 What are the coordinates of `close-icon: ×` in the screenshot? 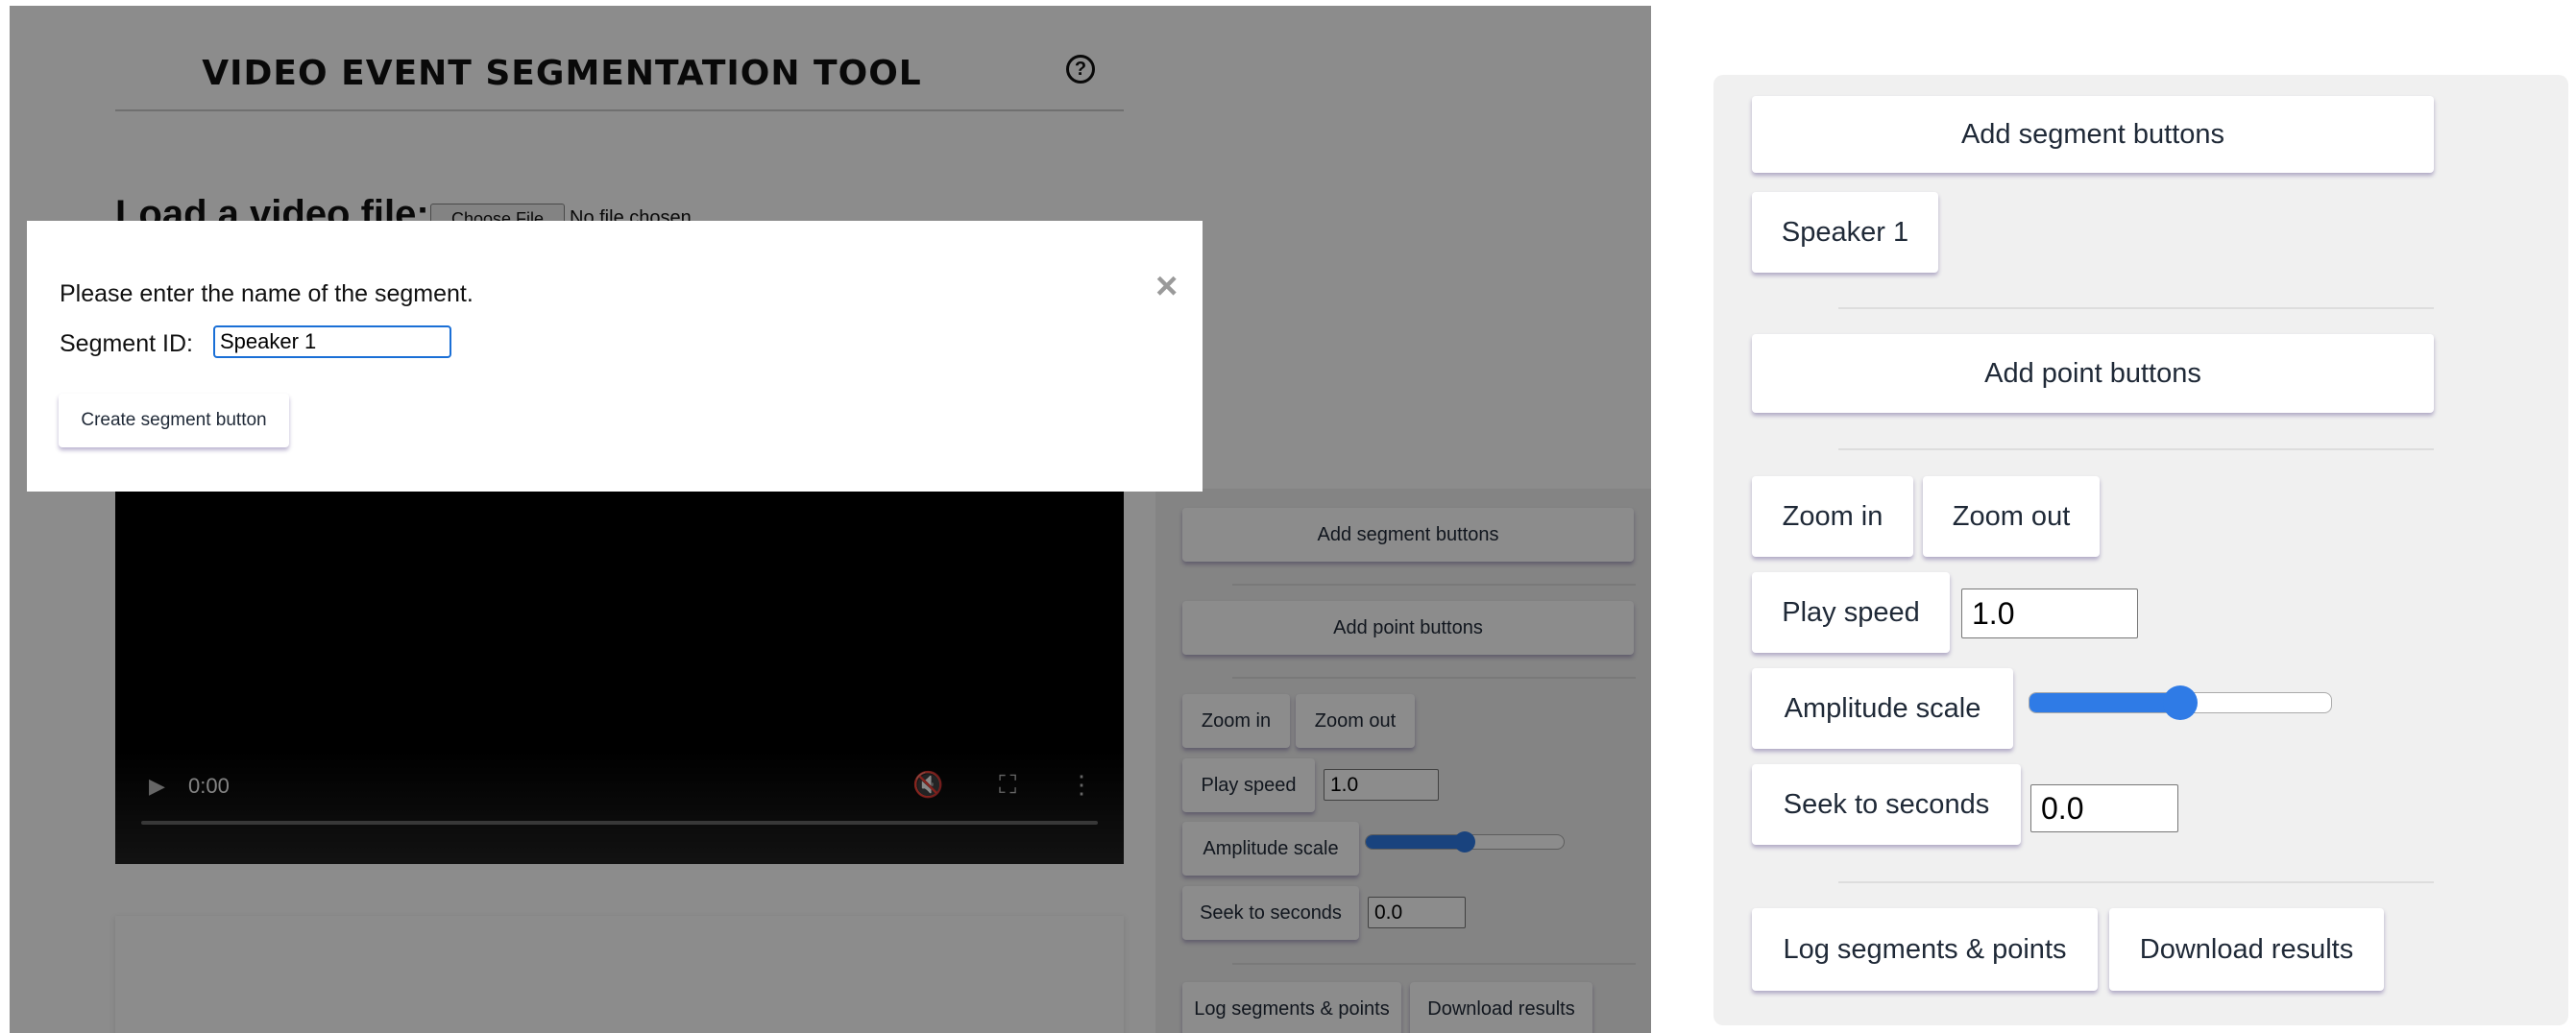 It's located at (1166, 286).